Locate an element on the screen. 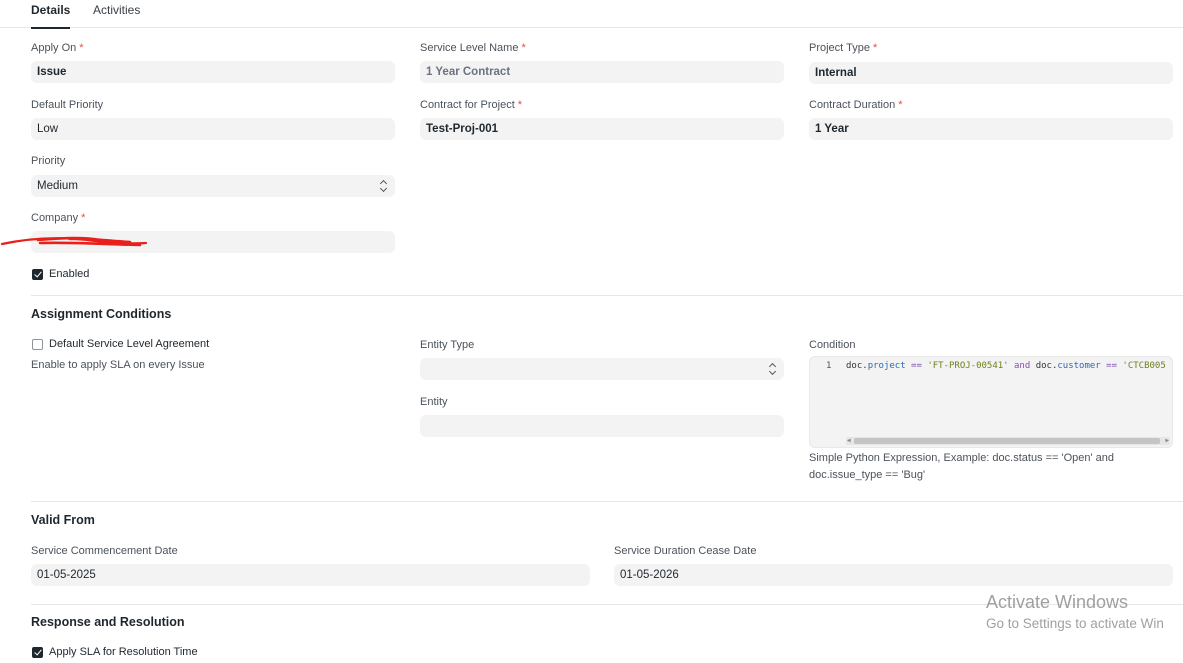 The image size is (1183, 663). tab-activities: Activities is located at coordinates (116, 10).